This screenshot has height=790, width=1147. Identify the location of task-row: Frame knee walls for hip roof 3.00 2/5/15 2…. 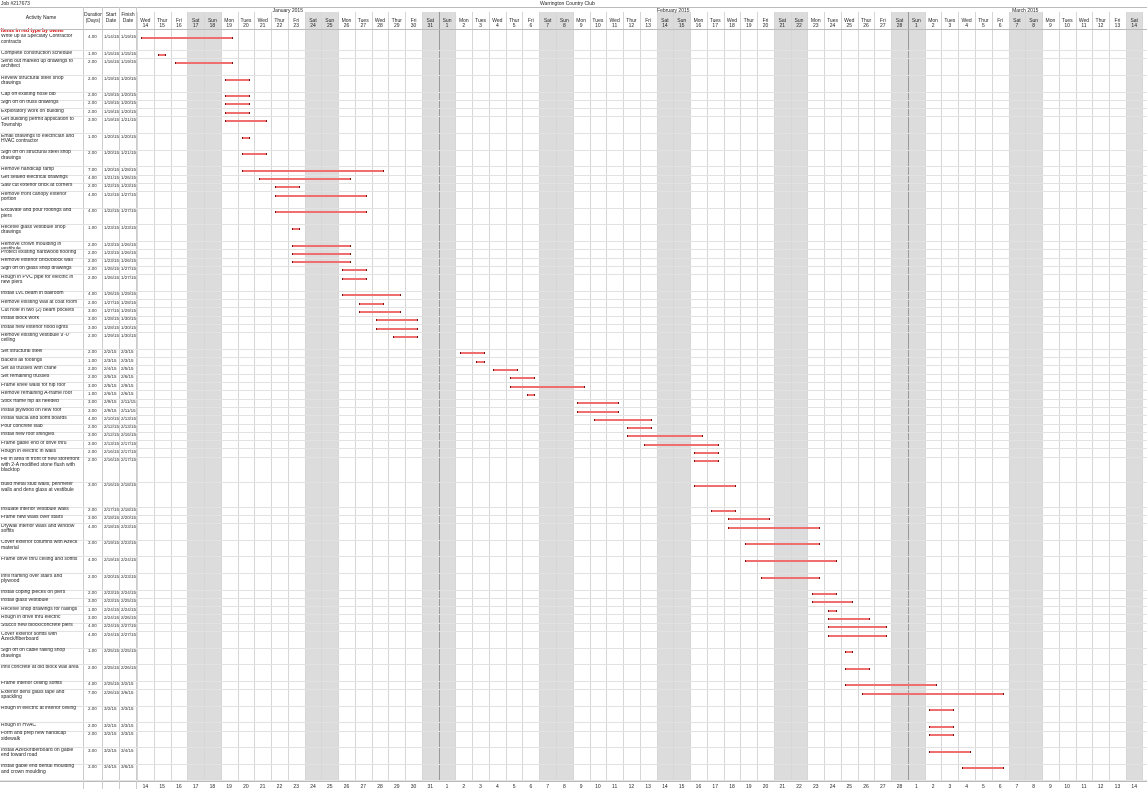
(573, 387).